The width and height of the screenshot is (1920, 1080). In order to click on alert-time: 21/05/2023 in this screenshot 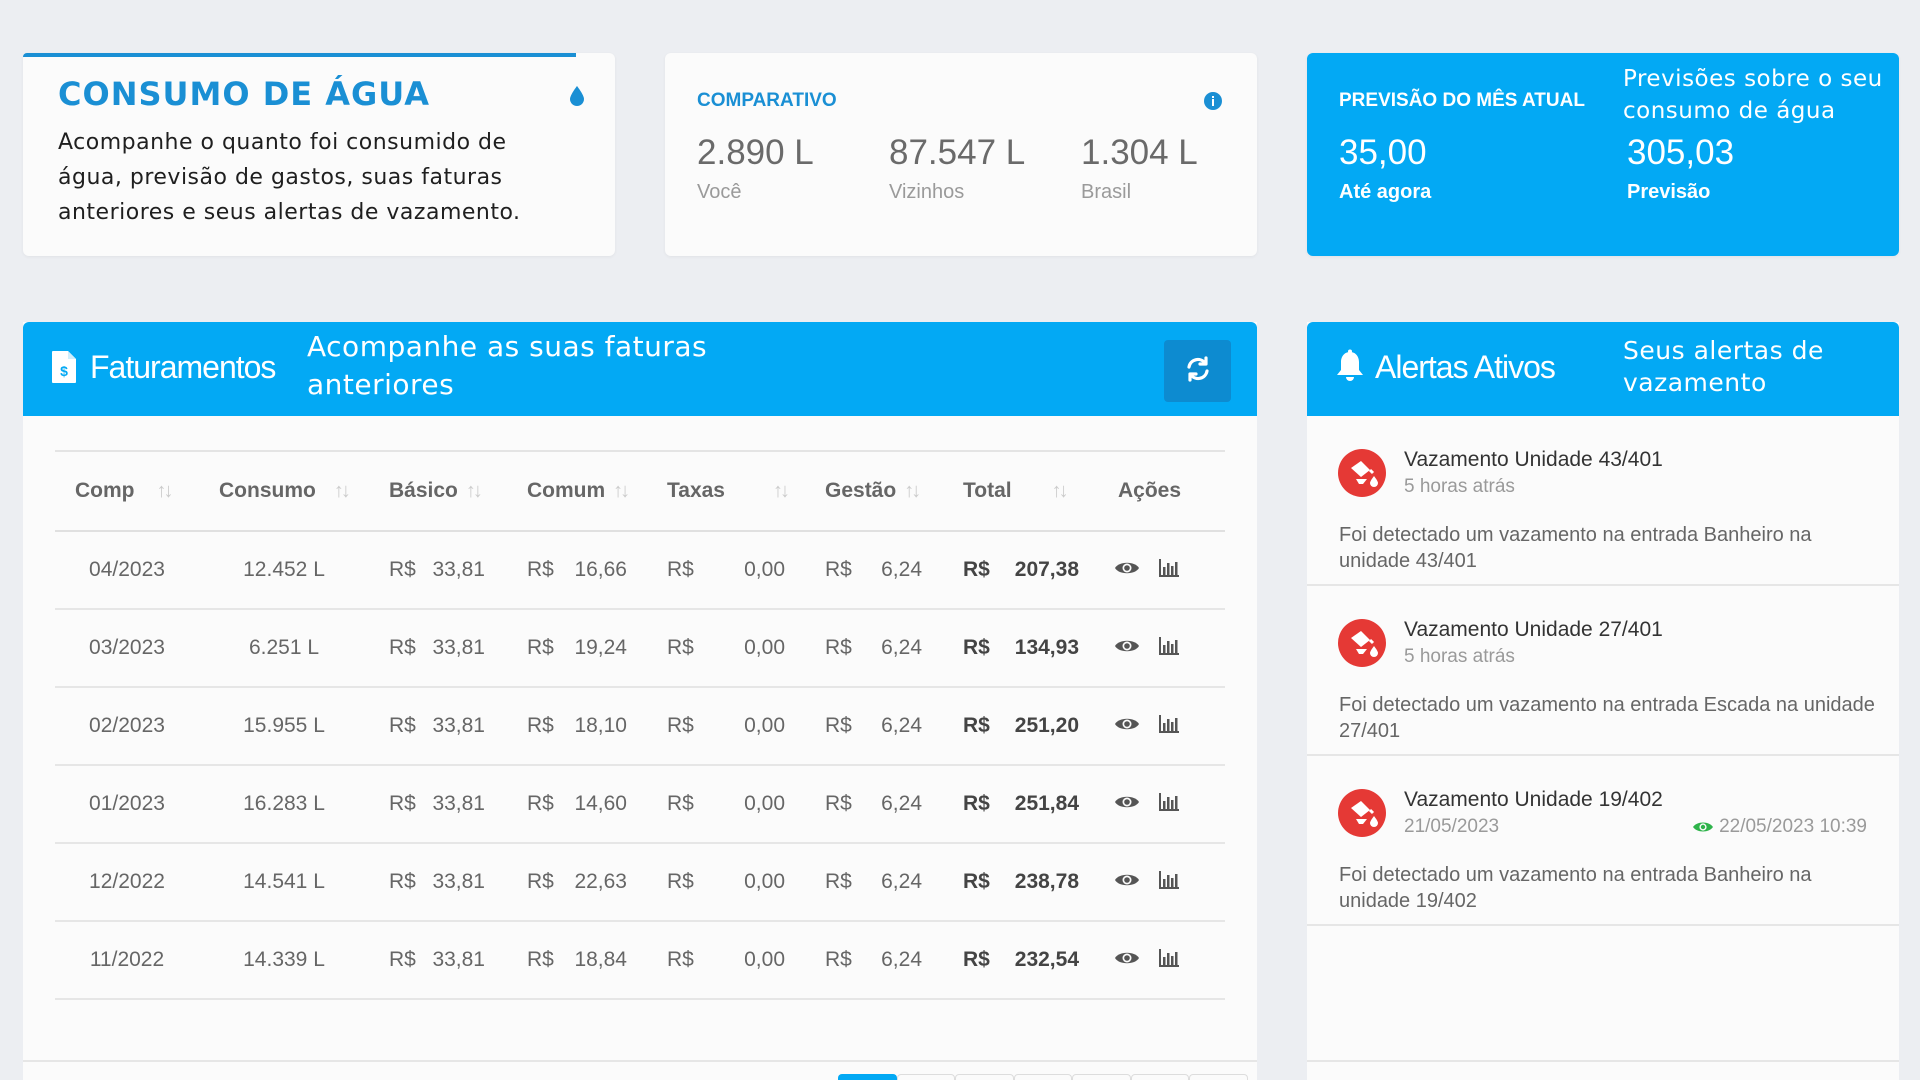, I will do `click(1452, 826)`.